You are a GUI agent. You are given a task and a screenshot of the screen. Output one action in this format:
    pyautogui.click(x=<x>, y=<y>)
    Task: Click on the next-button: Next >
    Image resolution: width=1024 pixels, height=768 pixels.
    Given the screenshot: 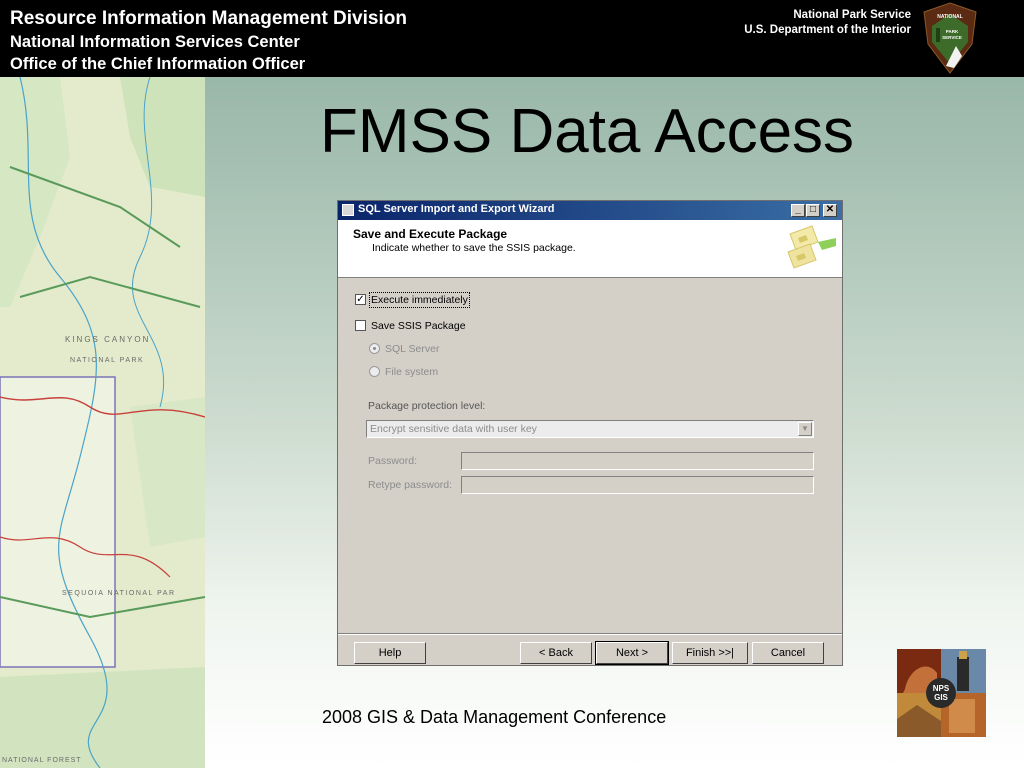 What is the action you would take?
    pyautogui.click(x=632, y=653)
    